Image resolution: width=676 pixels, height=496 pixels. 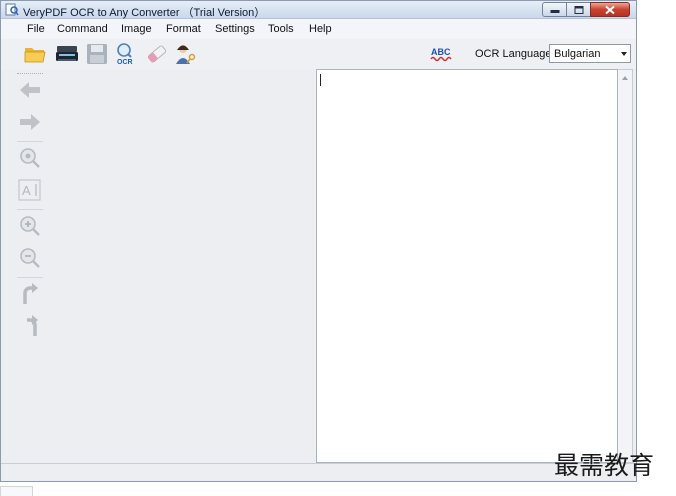 What do you see at coordinates (186, 54) in the screenshot?
I see `user-key-icon` at bounding box center [186, 54].